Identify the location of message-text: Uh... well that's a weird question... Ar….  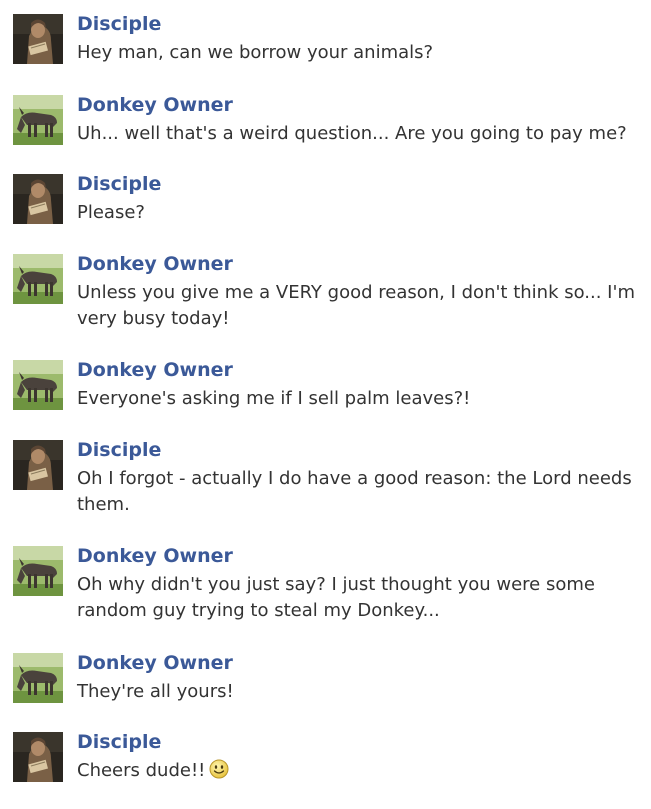
(352, 133).